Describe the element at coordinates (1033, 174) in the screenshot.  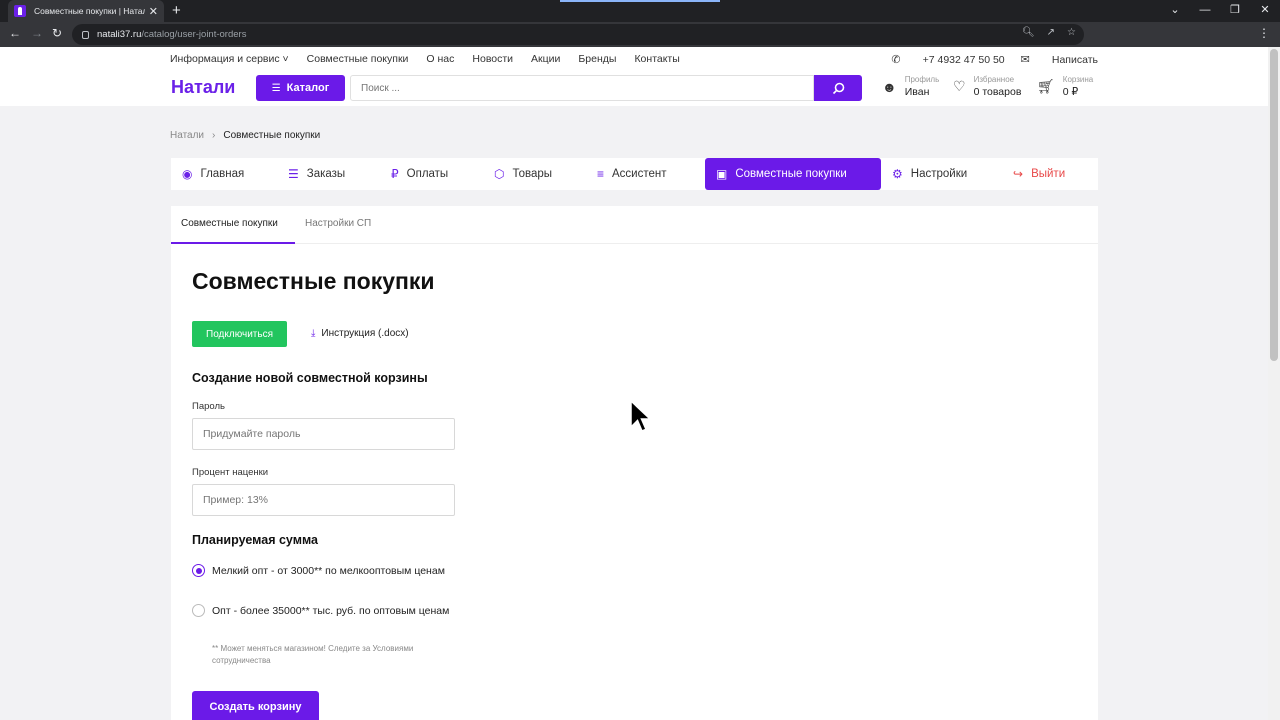
I see `tab-logout: ↪ Выйти` at that location.